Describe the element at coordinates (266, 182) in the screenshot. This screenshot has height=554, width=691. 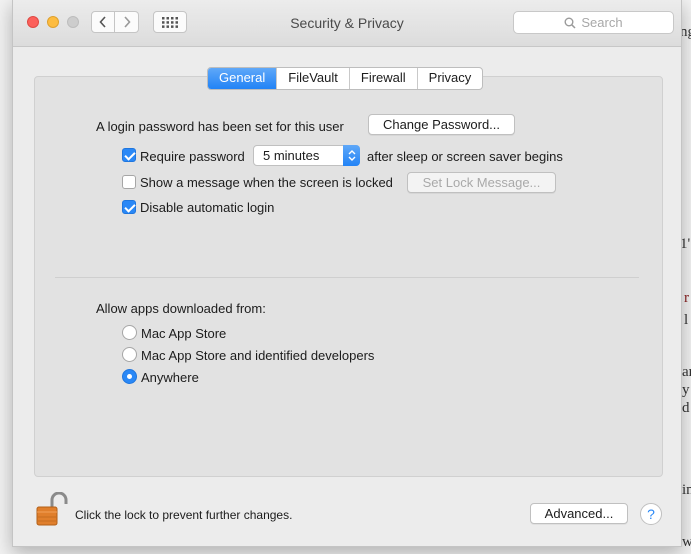
I see `show-message-label: Show a message when the screen is locked` at that location.